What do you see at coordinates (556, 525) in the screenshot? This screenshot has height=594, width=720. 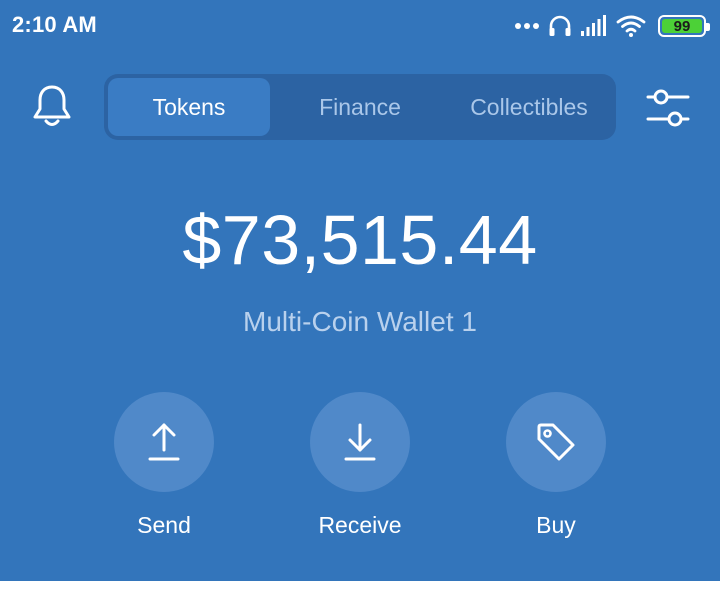 I see `buy-label: Buy` at bounding box center [556, 525].